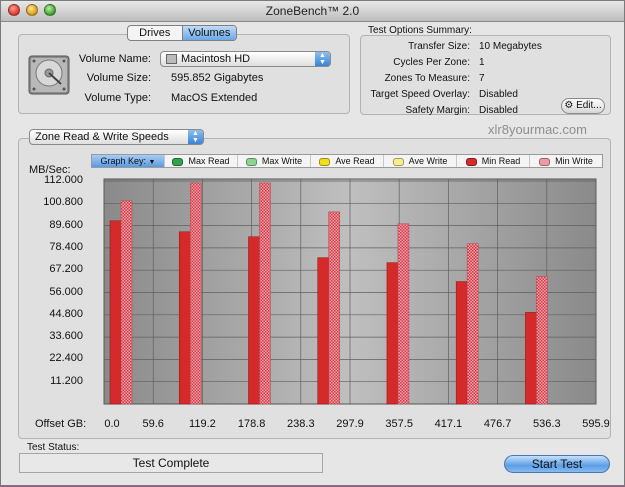 The image size is (625, 487). Describe the element at coordinates (66, 358) in the screenshot. I see `y-tick-label: 22.400` at that location.